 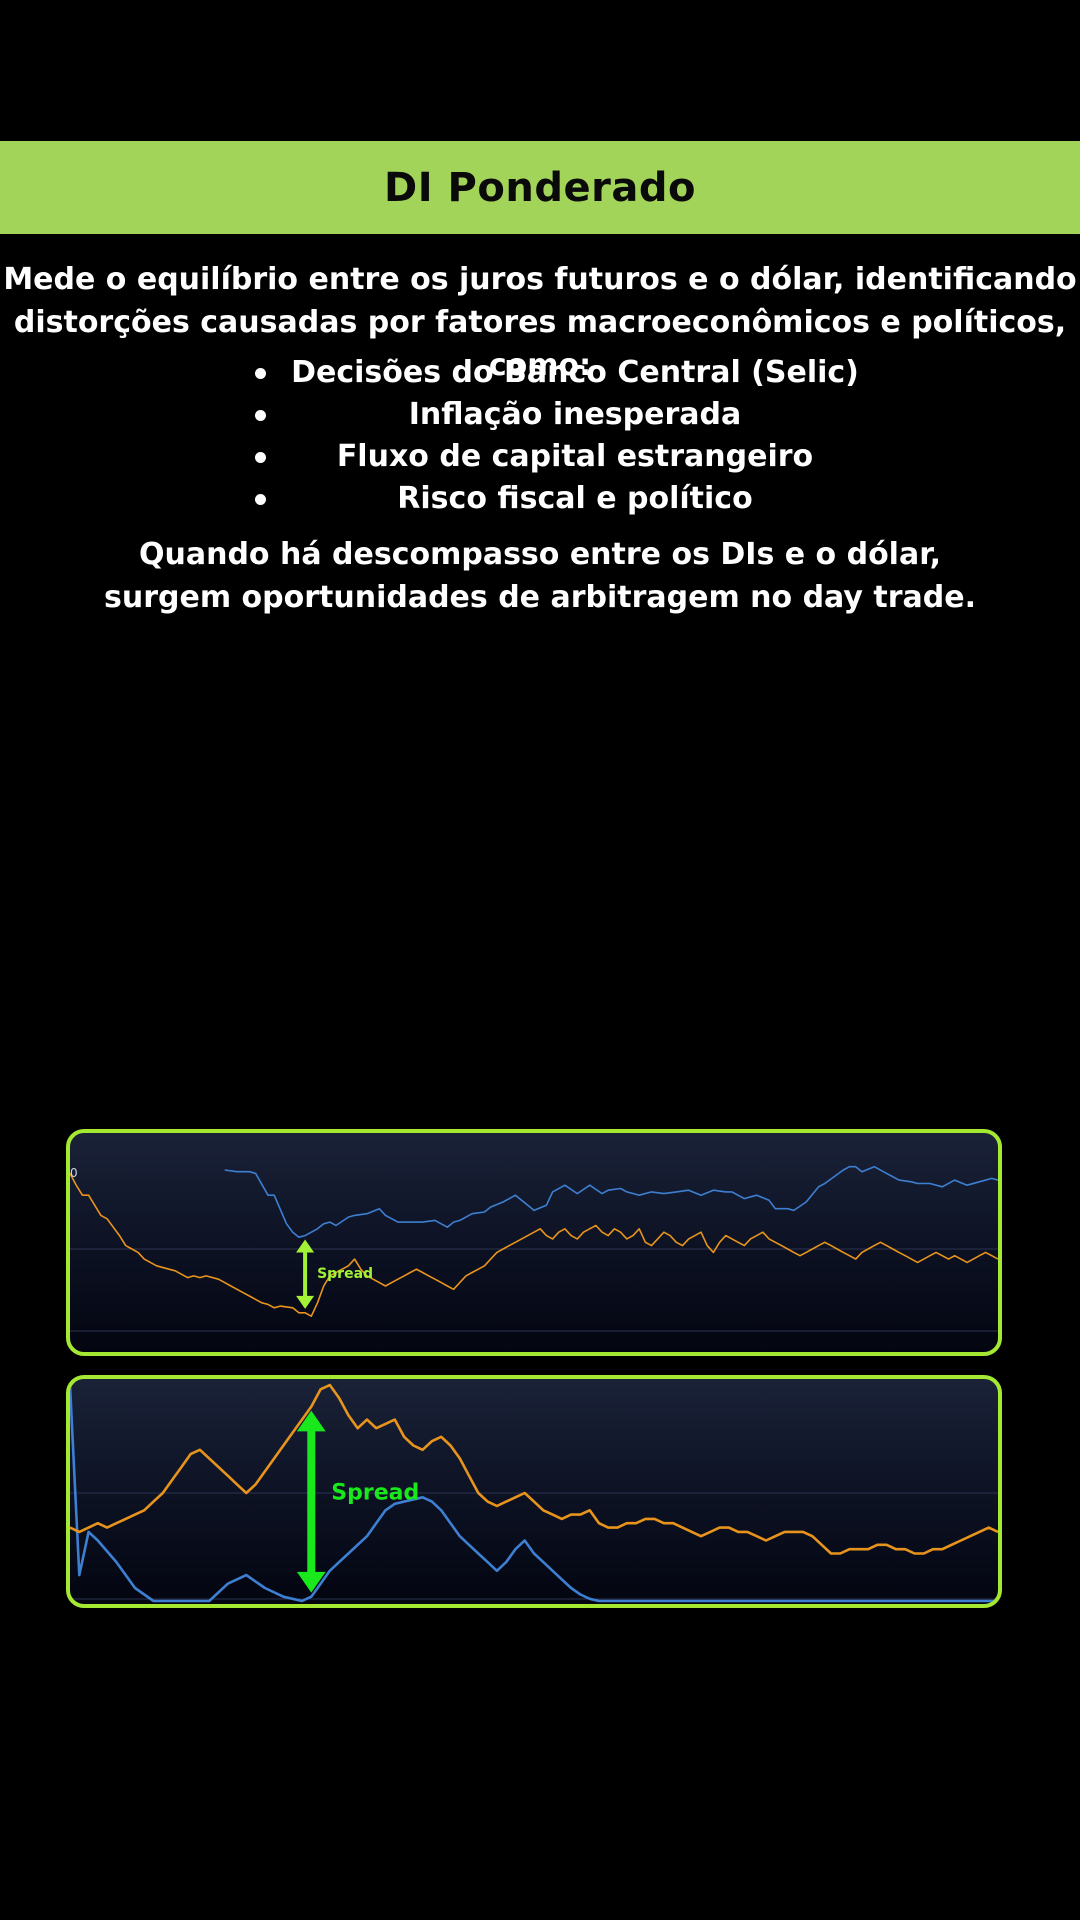 I want to click on header-band: DI Ponderado, so click(x=540, y=187).